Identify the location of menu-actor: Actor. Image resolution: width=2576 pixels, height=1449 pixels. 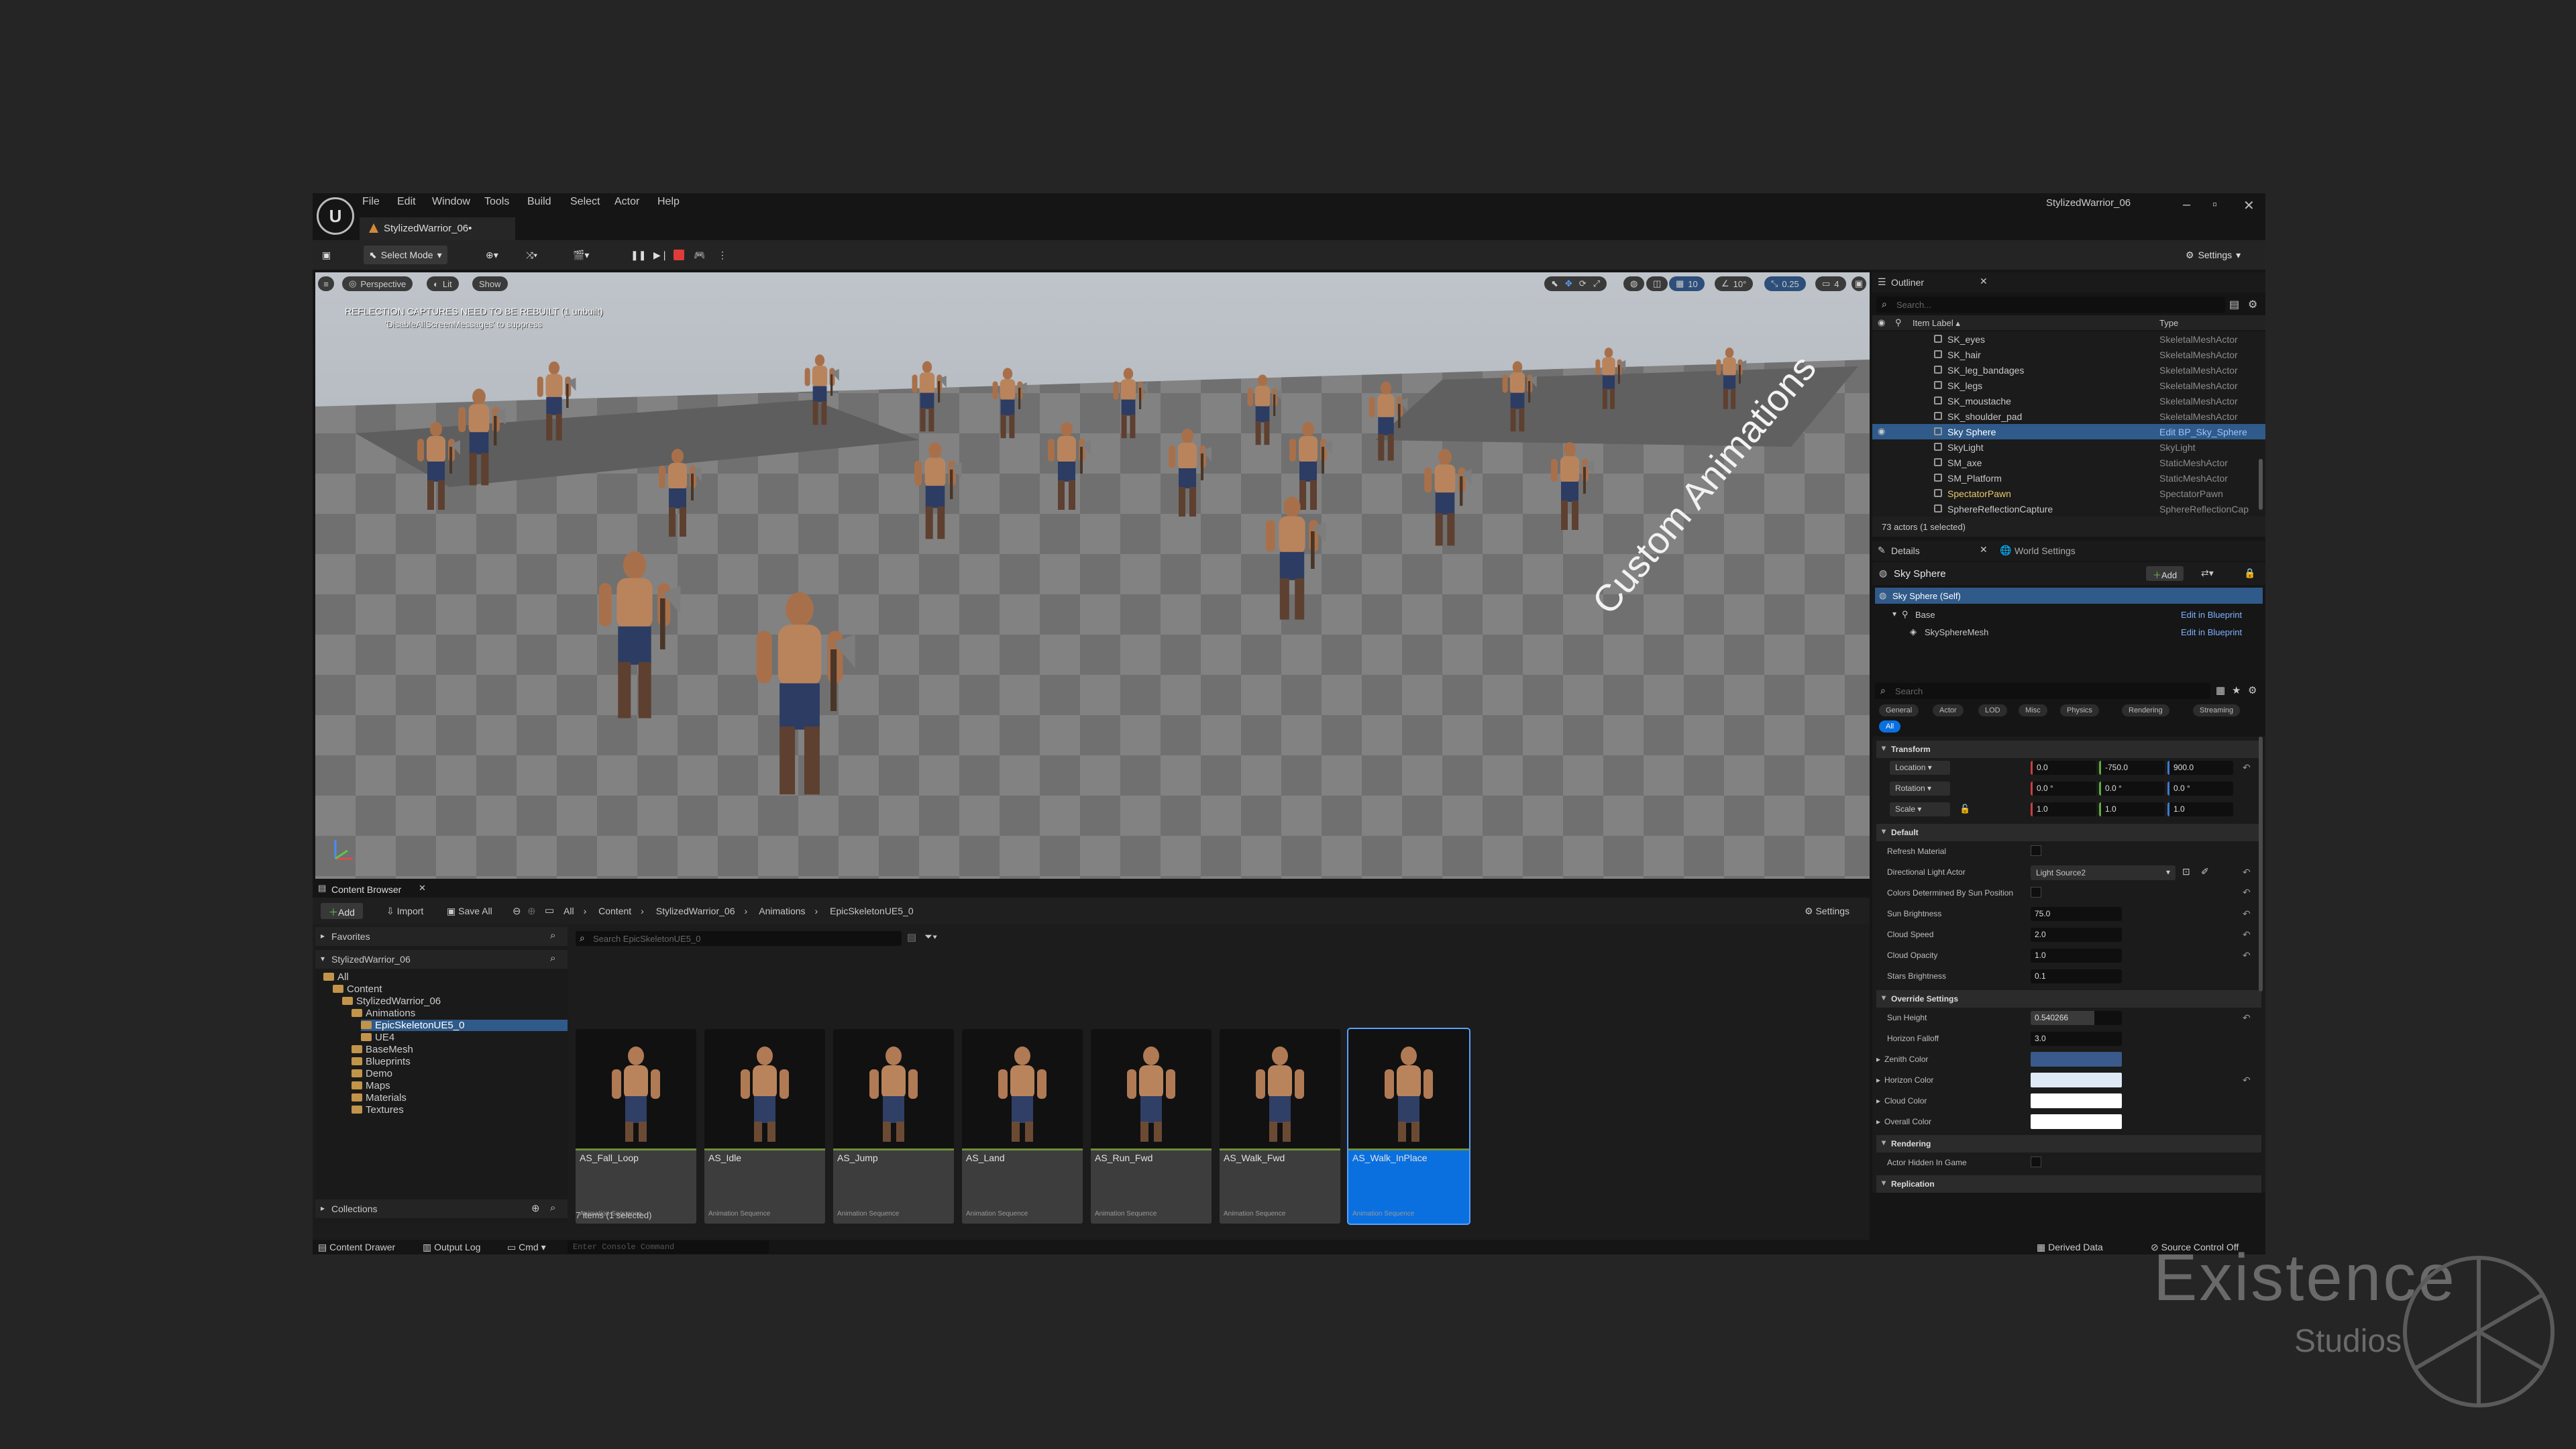
(626, 202).